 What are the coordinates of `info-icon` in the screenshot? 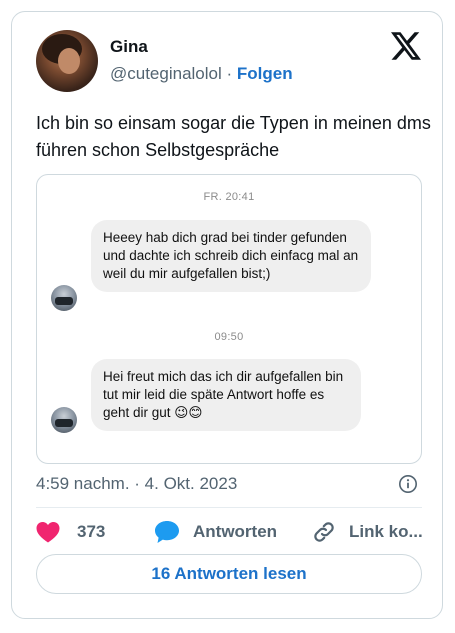 It's located at (408, 484).